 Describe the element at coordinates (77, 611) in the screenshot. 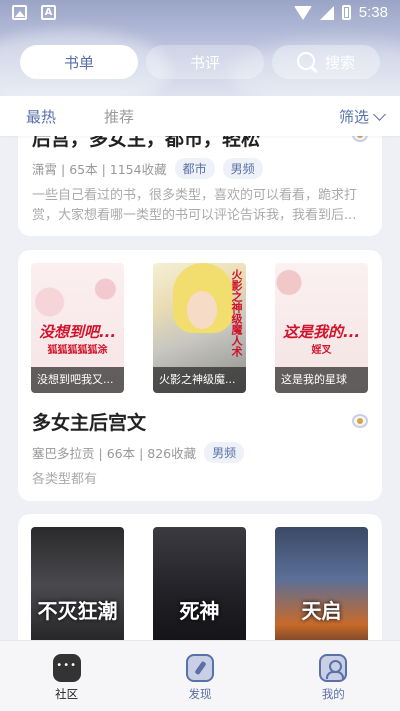

I see `cover-title: 不灭狂潮` at that location.